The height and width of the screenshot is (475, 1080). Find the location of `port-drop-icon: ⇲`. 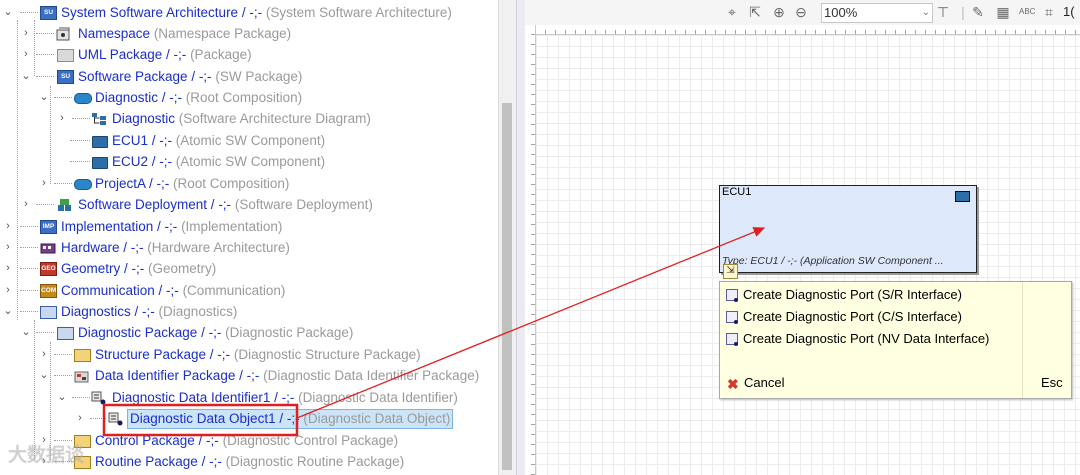

port-drop-icon: ⇲ is located at coordinates (730, 271).